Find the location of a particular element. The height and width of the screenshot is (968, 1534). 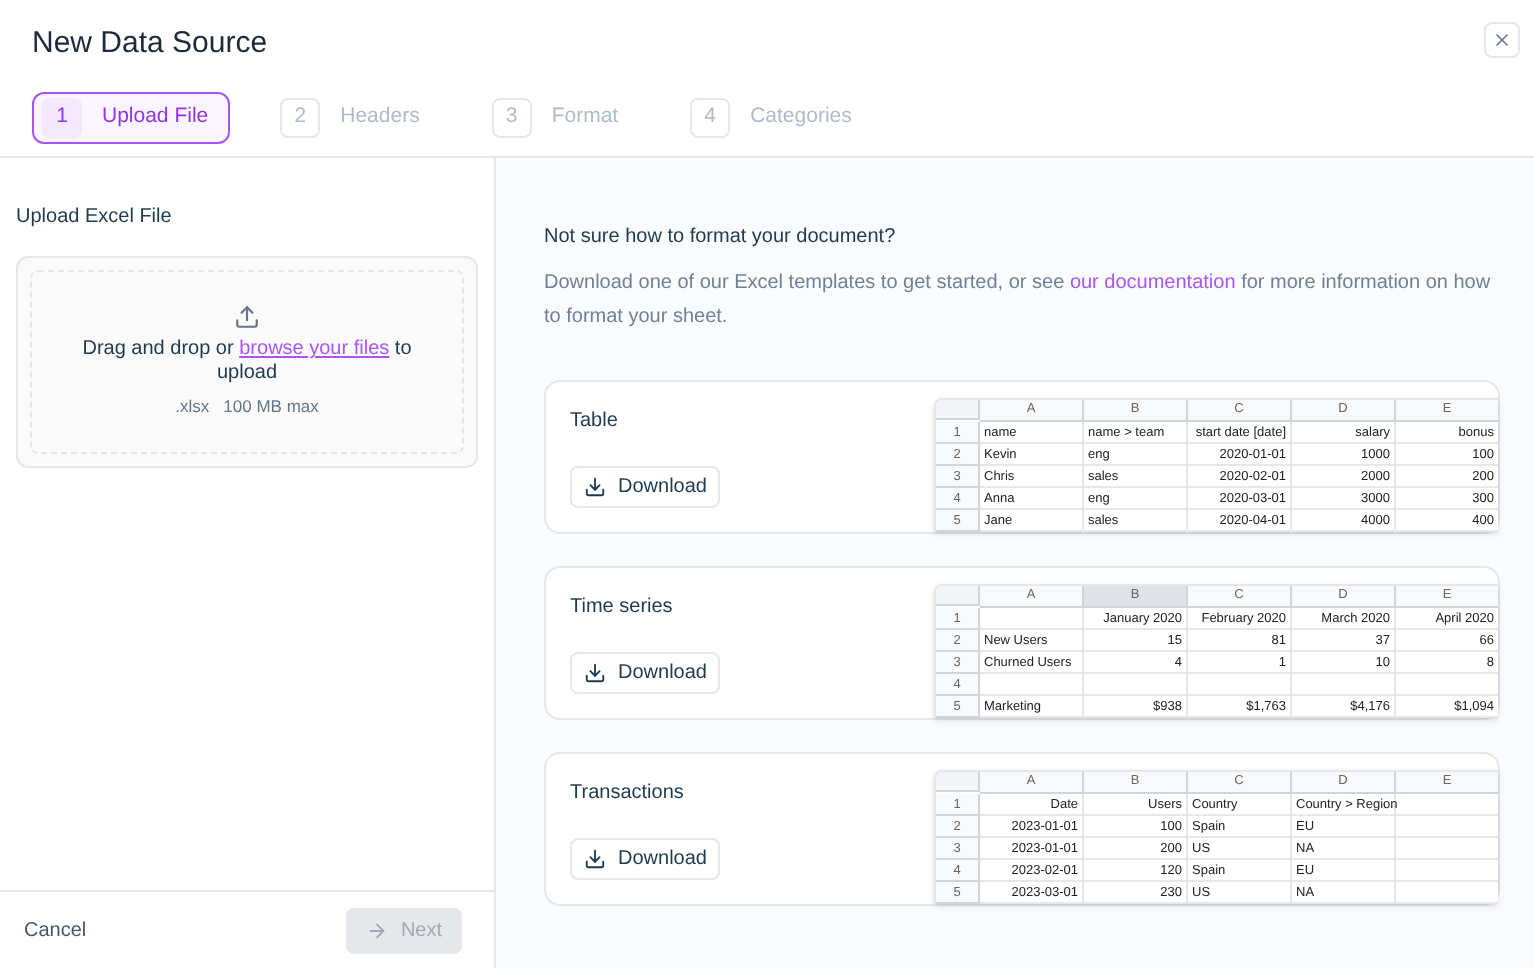

arrow-right-icon is located at coordinates (377, 930).